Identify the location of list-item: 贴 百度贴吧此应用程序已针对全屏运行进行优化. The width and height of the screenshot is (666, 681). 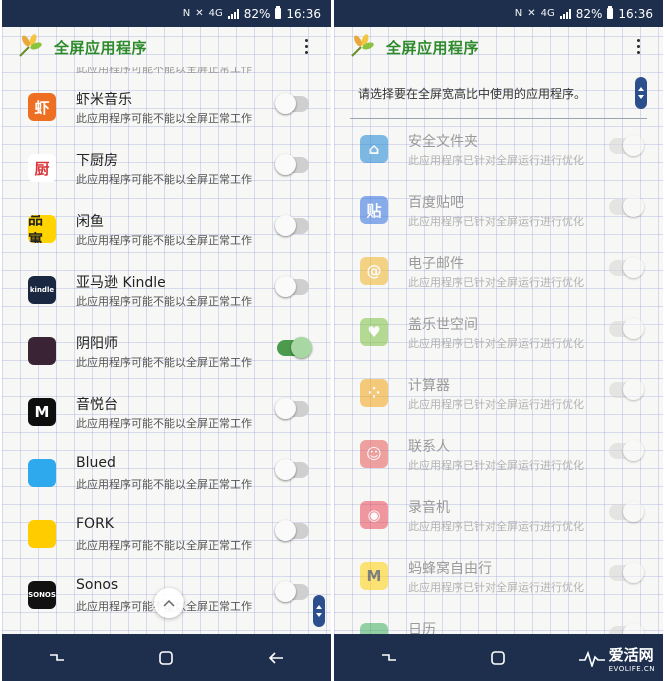
(498, 210).